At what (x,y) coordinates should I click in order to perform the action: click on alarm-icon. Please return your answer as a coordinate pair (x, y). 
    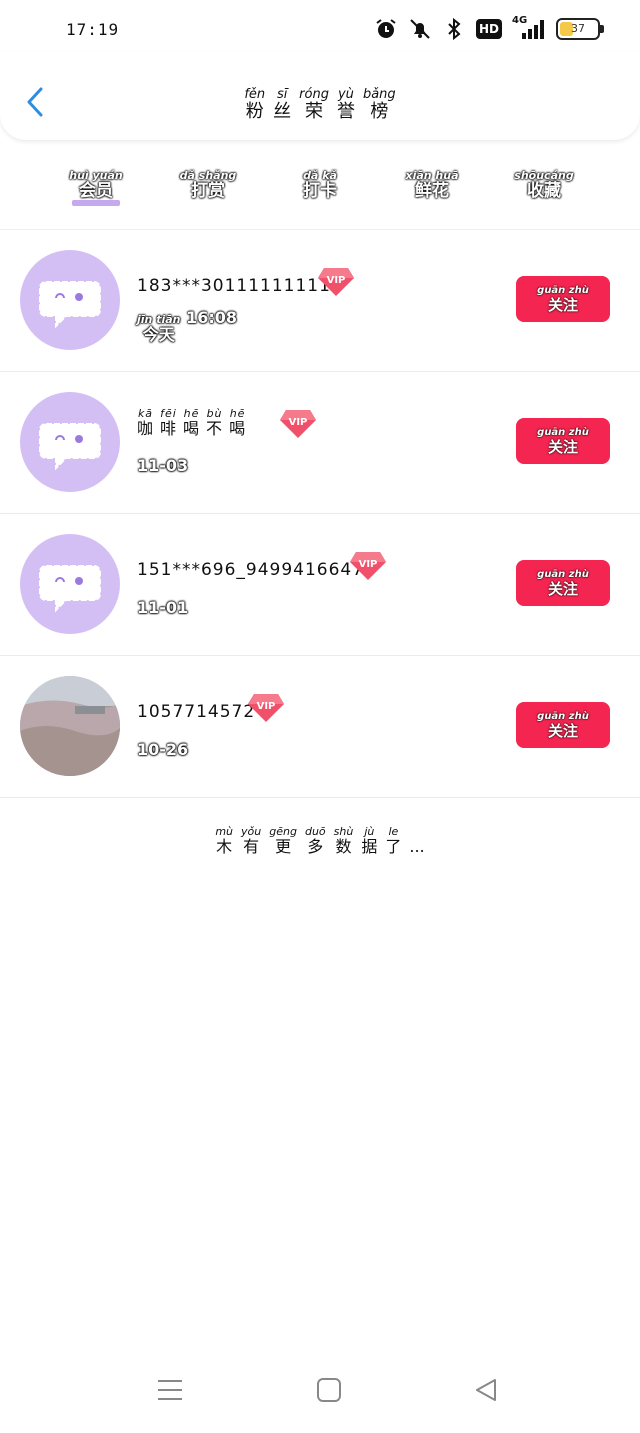
    Looking at the image, I should click on (386, 29).